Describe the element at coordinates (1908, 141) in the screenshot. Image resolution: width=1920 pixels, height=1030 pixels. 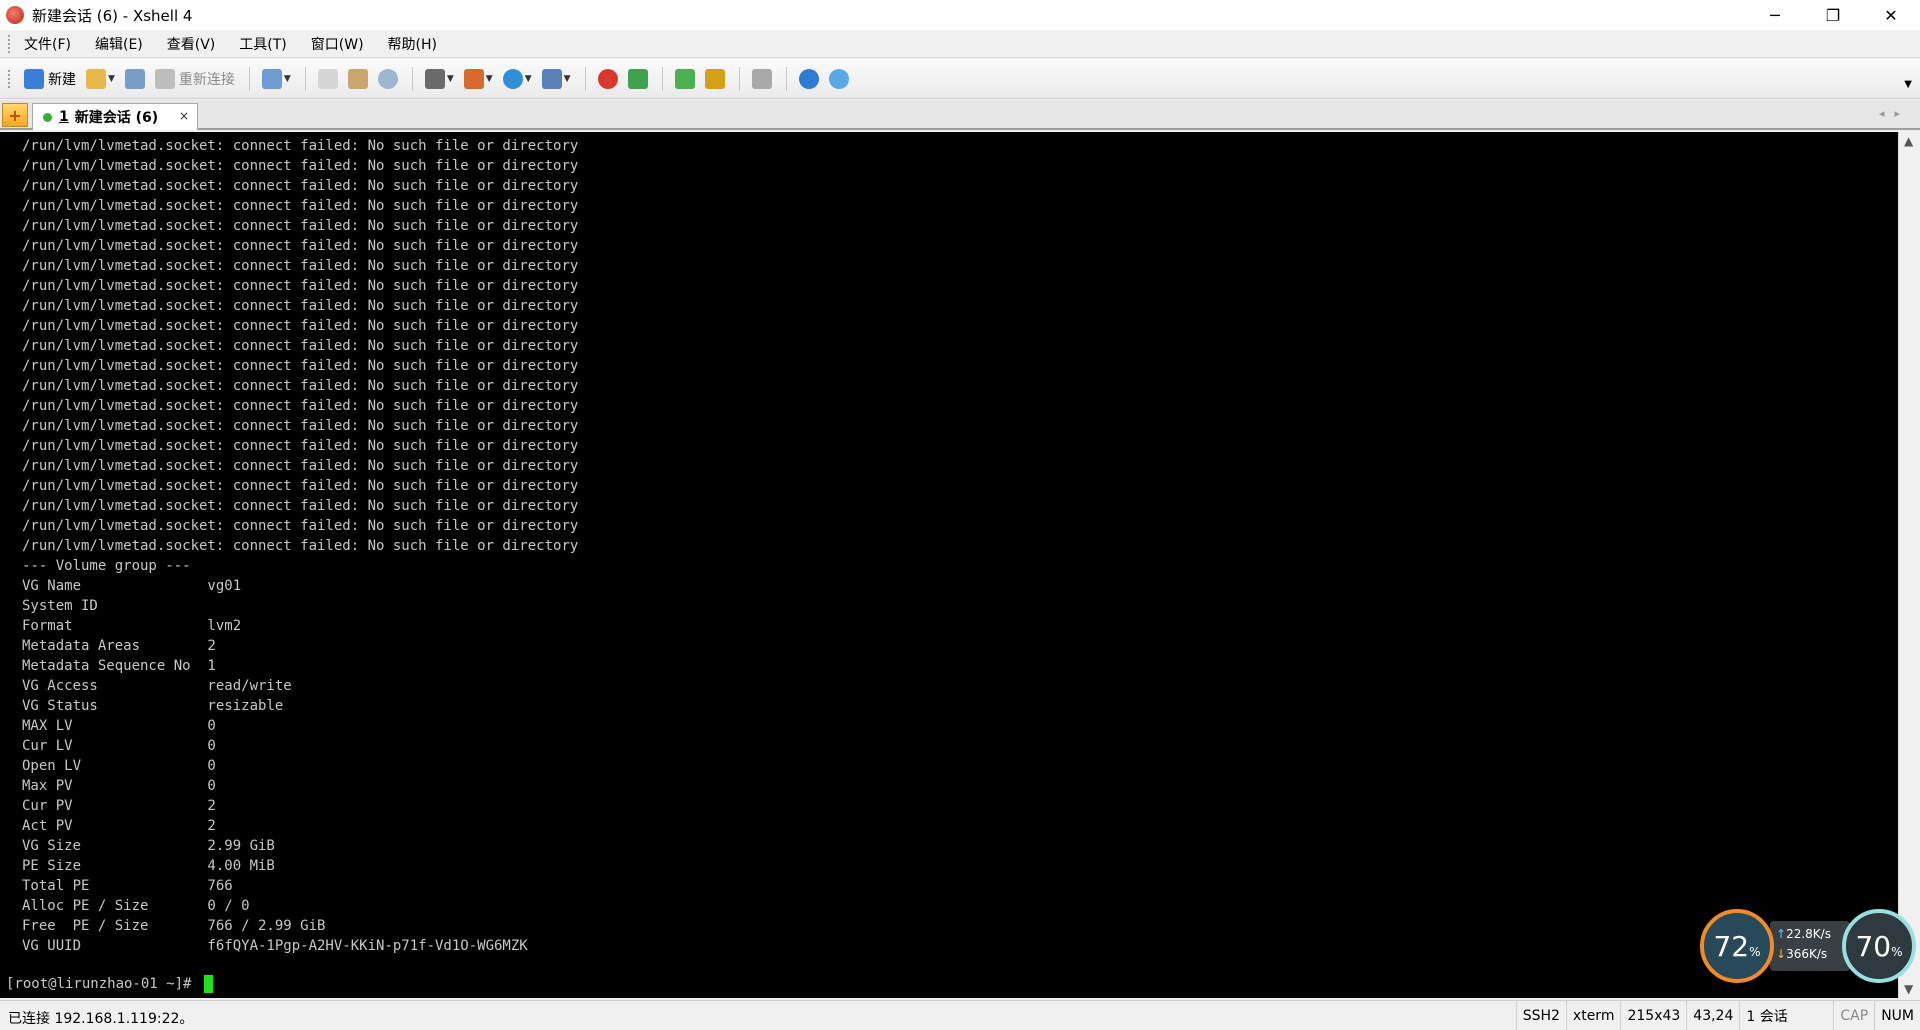
I see `scroll-up-icon: ▲` at that location.